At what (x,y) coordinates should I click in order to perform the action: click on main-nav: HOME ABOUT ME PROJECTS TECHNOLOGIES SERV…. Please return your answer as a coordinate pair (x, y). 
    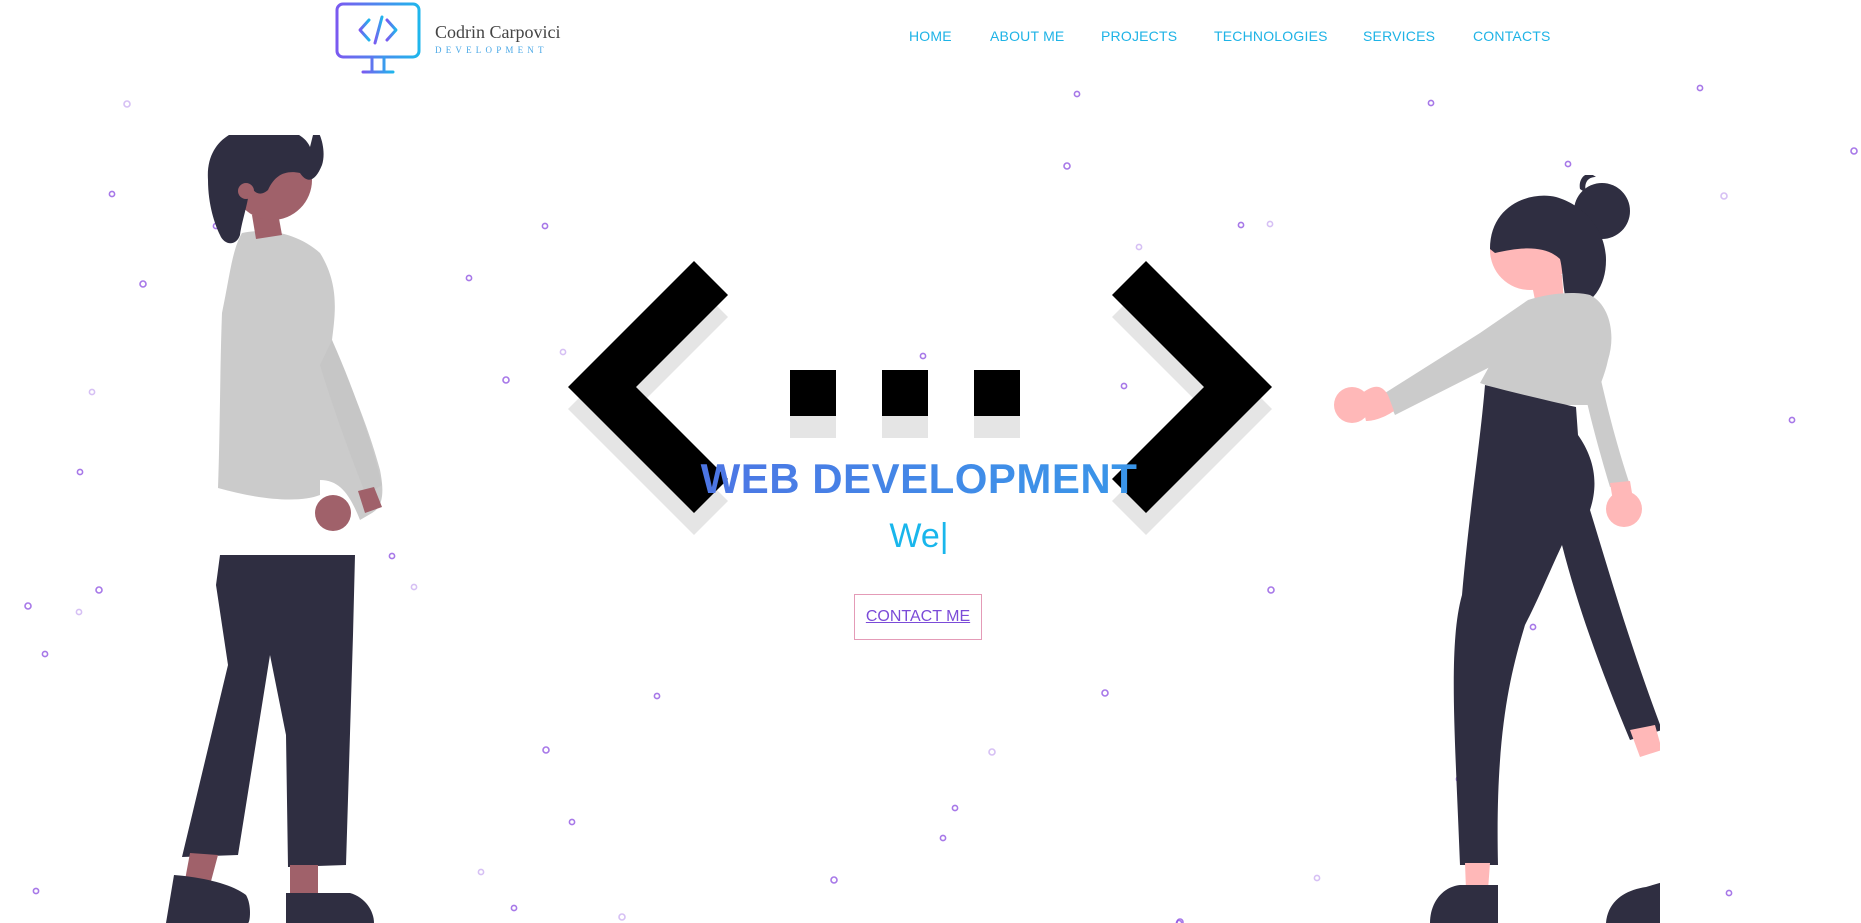
    Looking at the image, I should click on (930, 38).